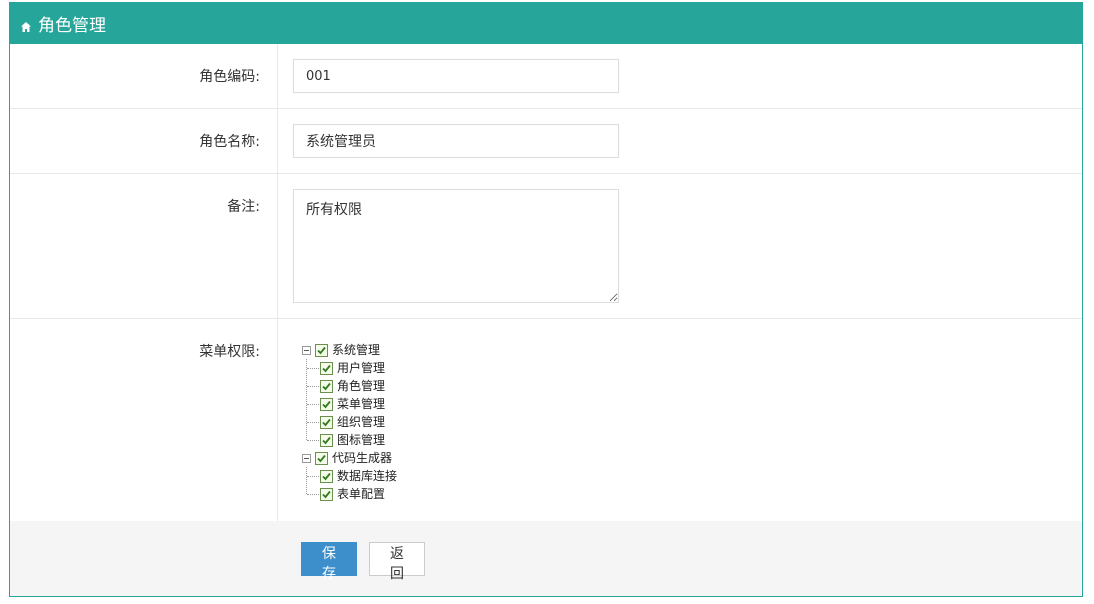  I want to click on panel-header: 角色管理, so click(546, 23).